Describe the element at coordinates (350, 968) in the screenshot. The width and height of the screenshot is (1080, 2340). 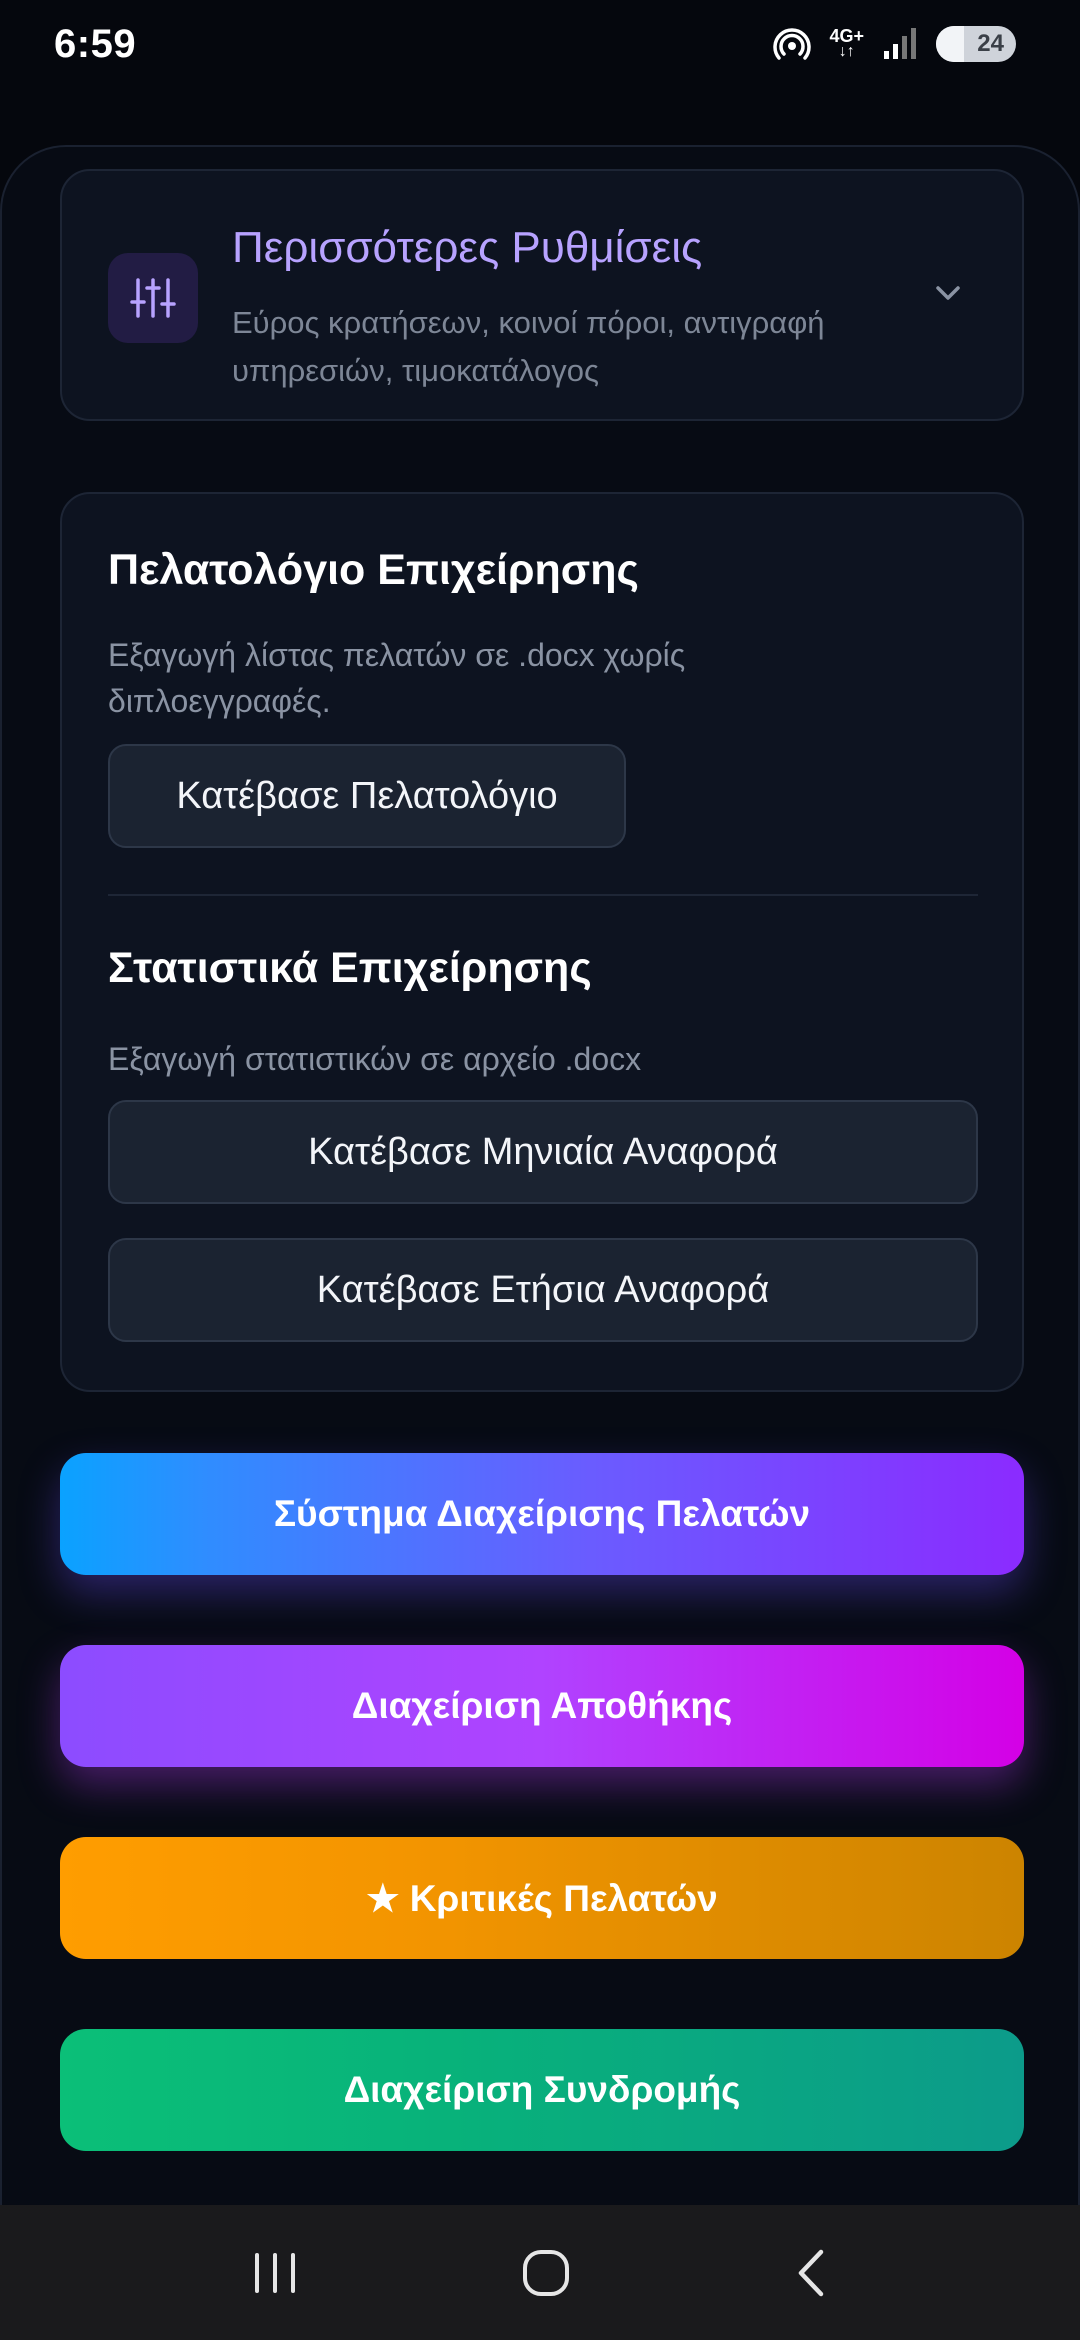
I see `stats-title: Στατιστικά Επιχείρησης` at that location.